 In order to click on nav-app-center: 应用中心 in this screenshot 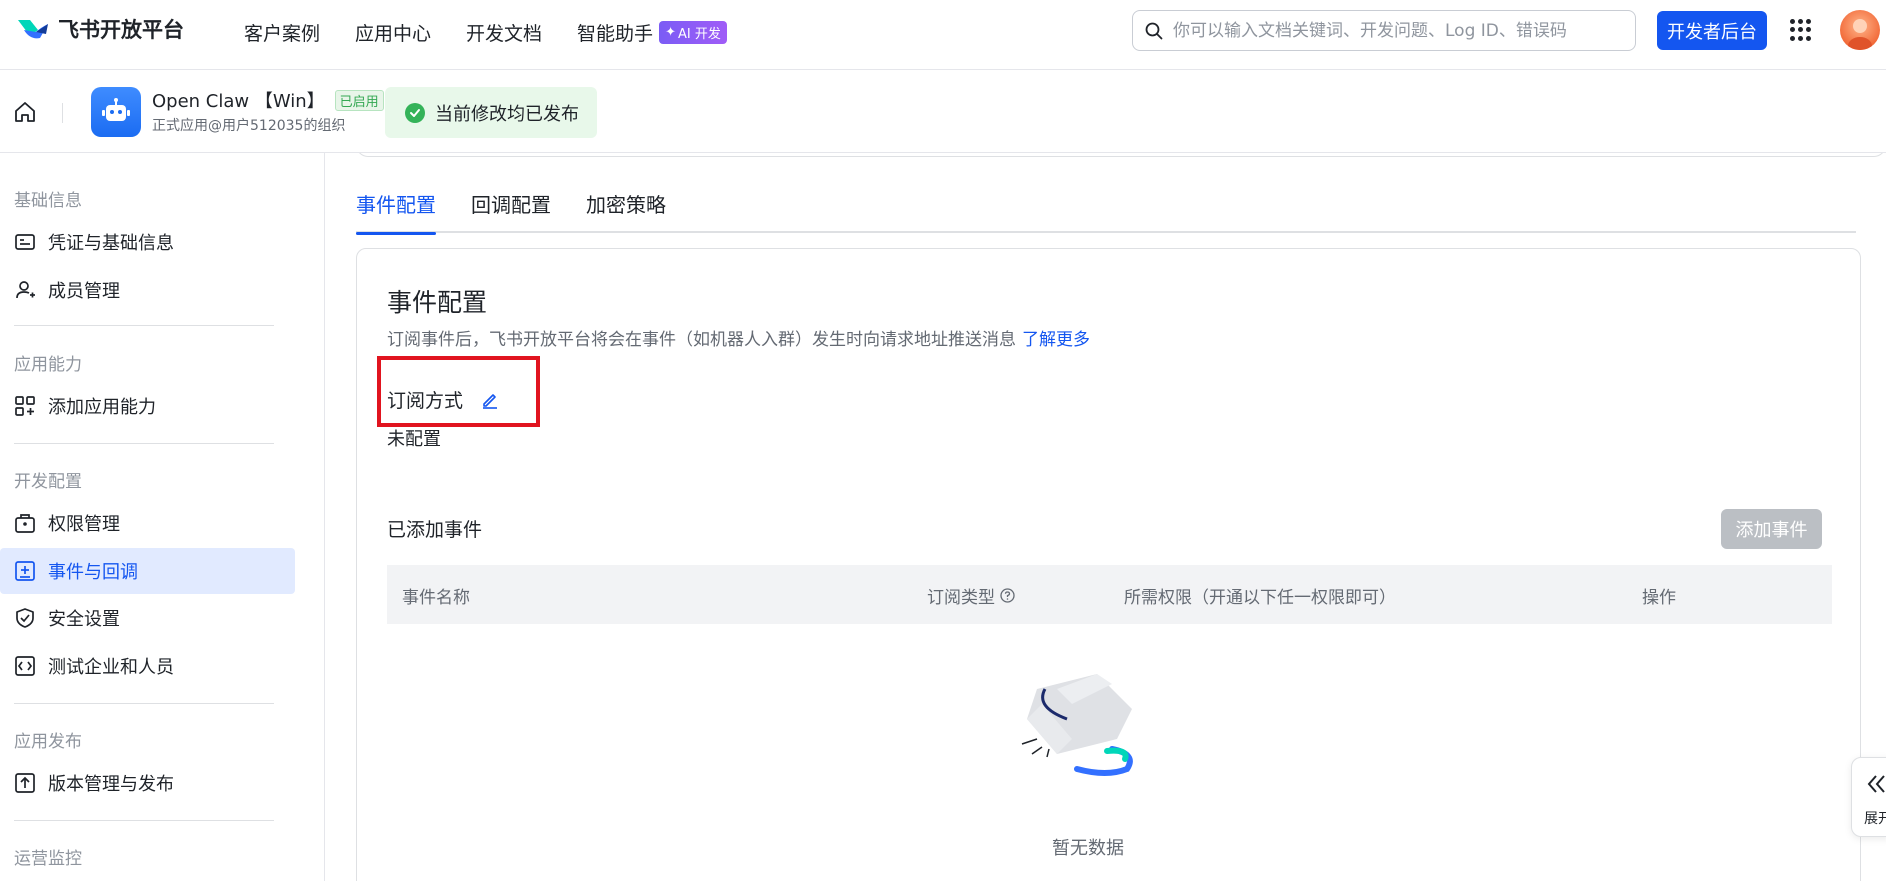, I will do `click(393, 32)`.